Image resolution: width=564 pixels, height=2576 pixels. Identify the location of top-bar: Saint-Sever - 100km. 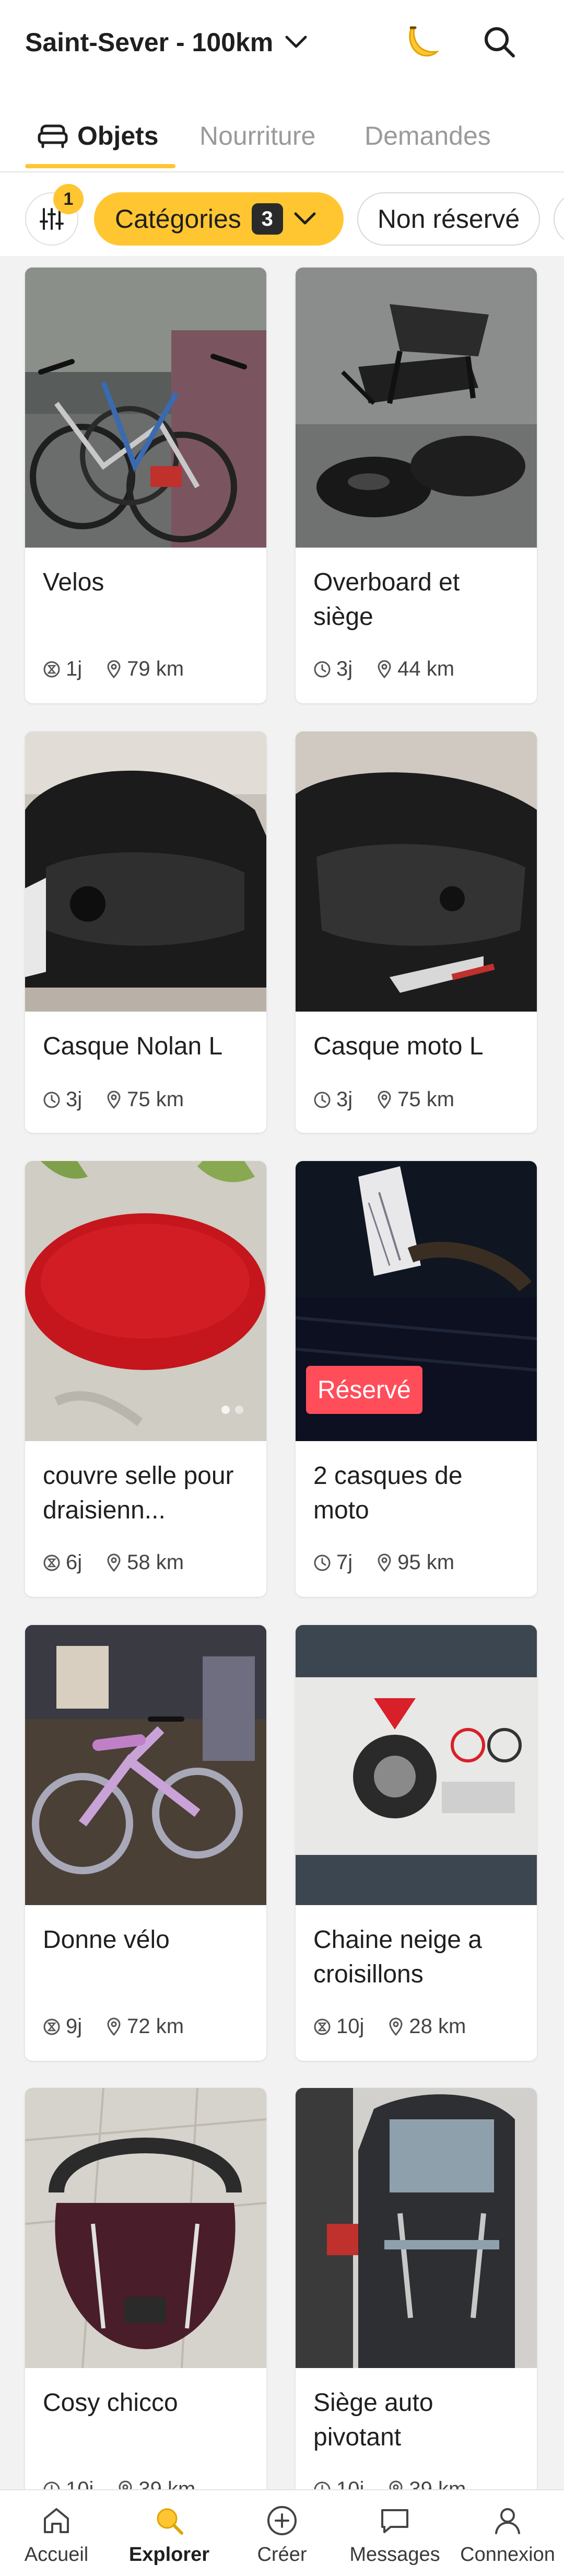
(282, 44).